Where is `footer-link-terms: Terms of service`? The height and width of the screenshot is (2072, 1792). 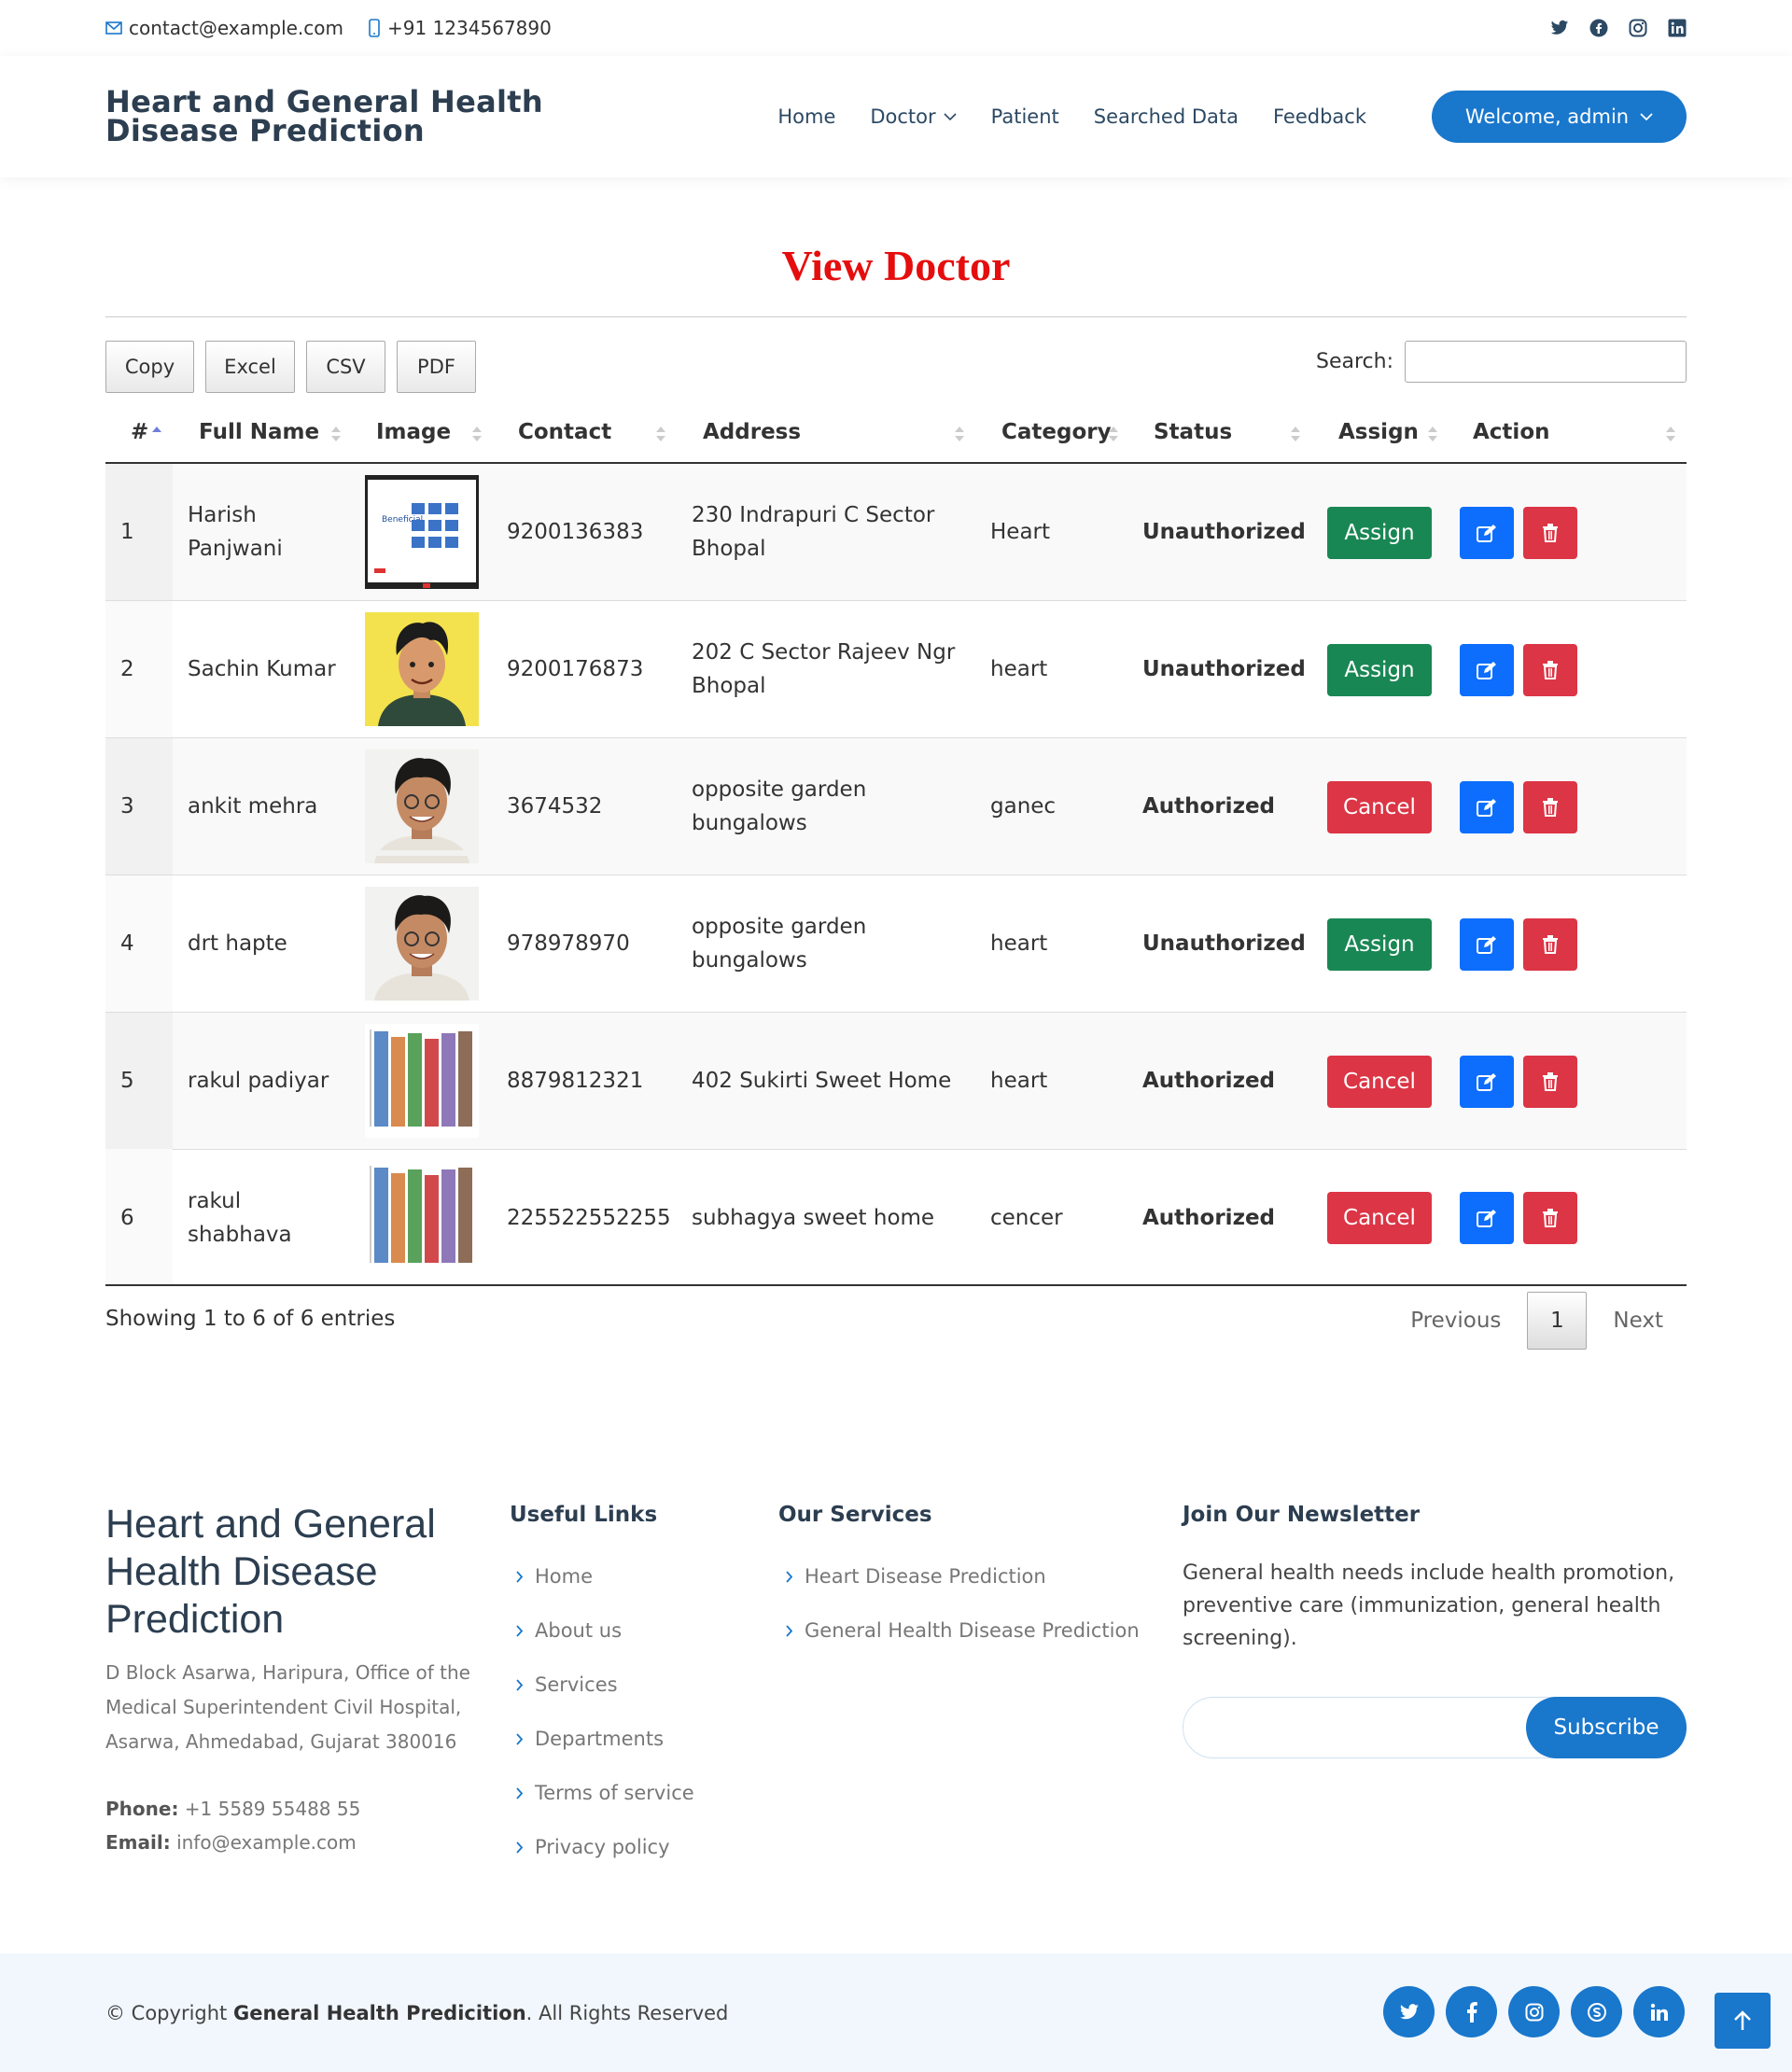
footer-link-terms: Terms of service is located at coordinates (605, 1793).